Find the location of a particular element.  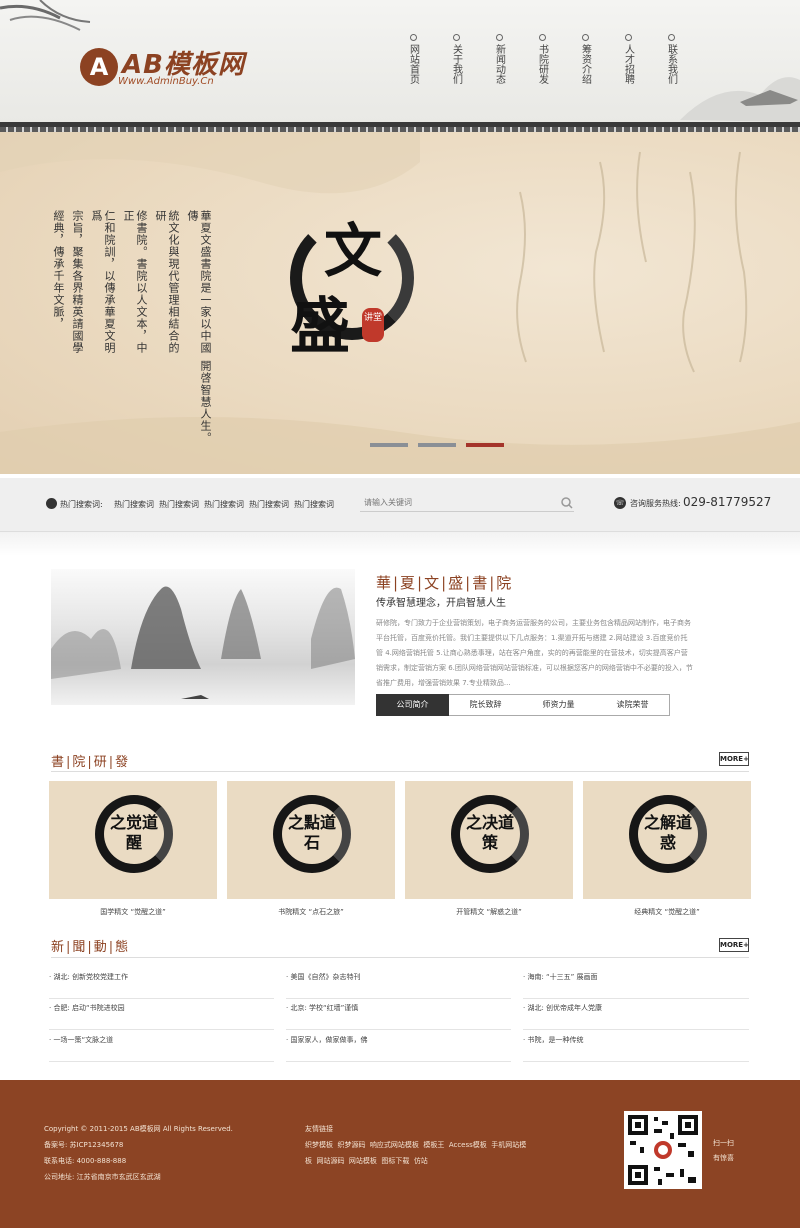

phone-number: 029-81779527 is located at coordinates (727, 502).